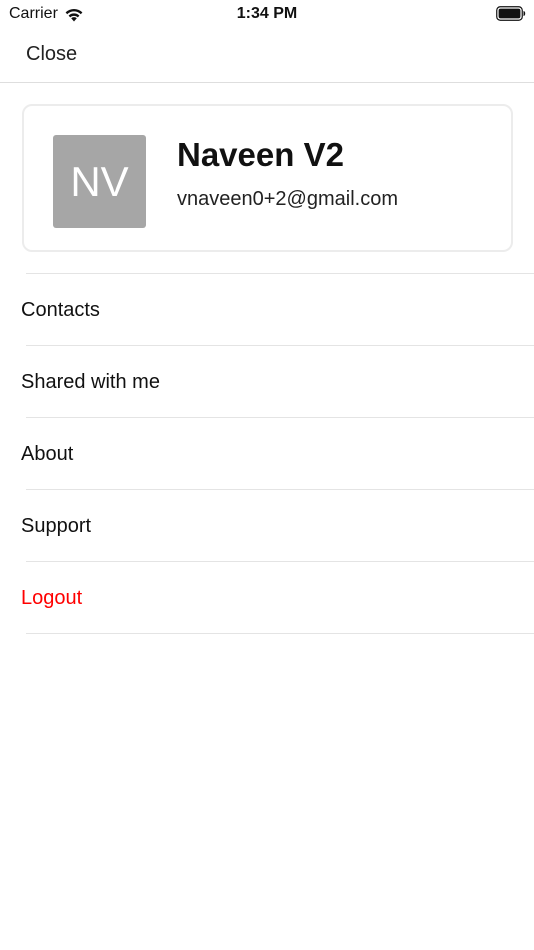 The image size is (534, 950). Describe the element at coordinates (267, 56) in the screenshot. I see `nav-bar: Close` at that location.